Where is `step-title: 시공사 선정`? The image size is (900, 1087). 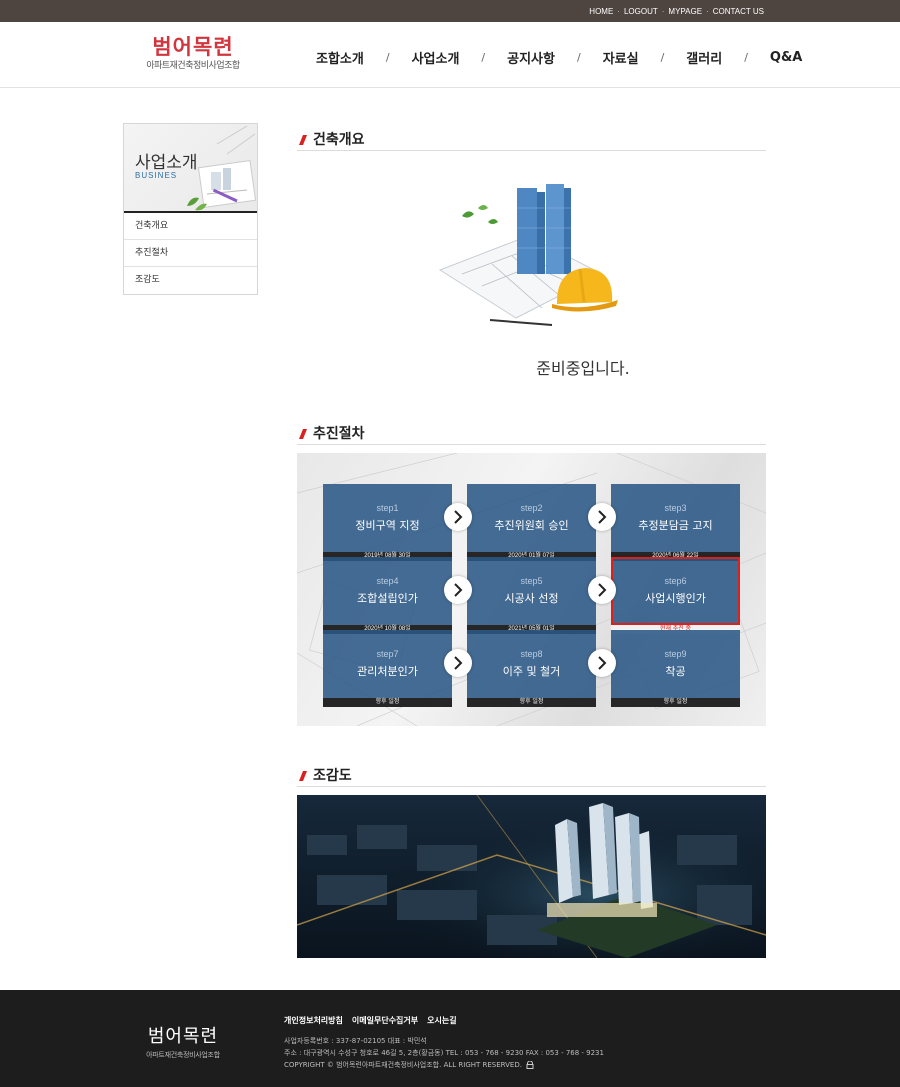
step-title: 시공사 선정 is located at coordinates (531, 598).